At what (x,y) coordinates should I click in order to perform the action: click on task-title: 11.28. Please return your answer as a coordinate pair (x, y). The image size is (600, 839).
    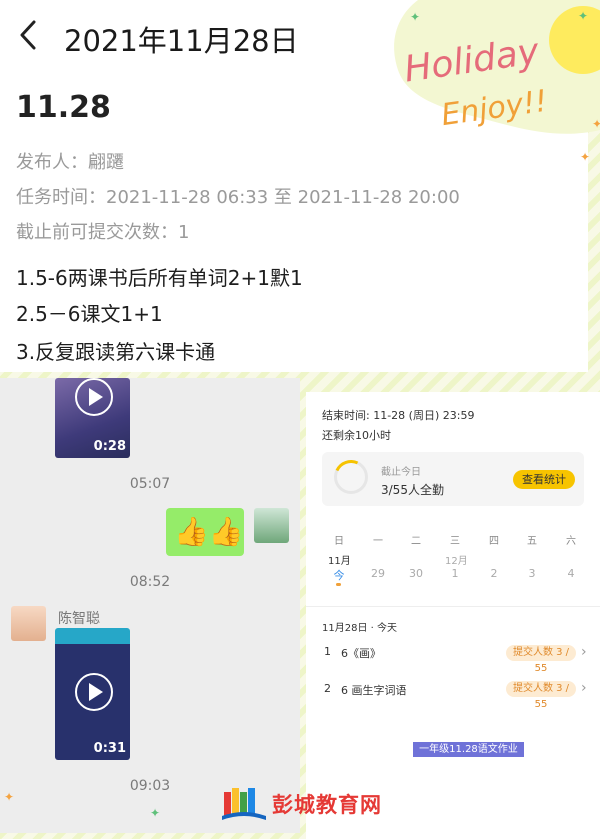
    Looking at the image, I should click on (63, 107).